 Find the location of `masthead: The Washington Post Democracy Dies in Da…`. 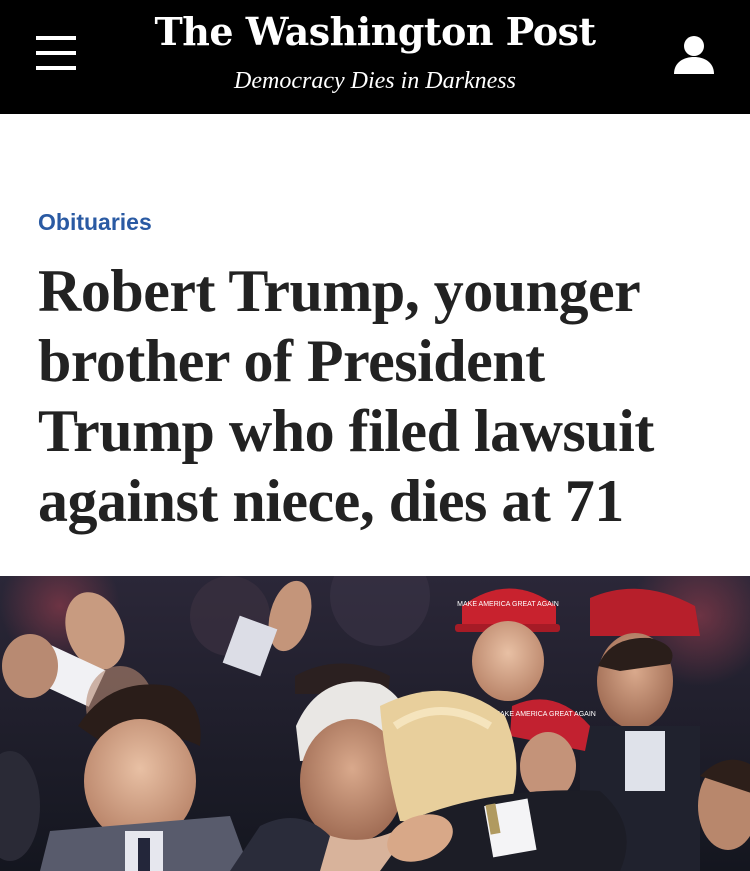

masthead: The Washington Post Democracy Dies in Da… is located at coordinates (375, 57).